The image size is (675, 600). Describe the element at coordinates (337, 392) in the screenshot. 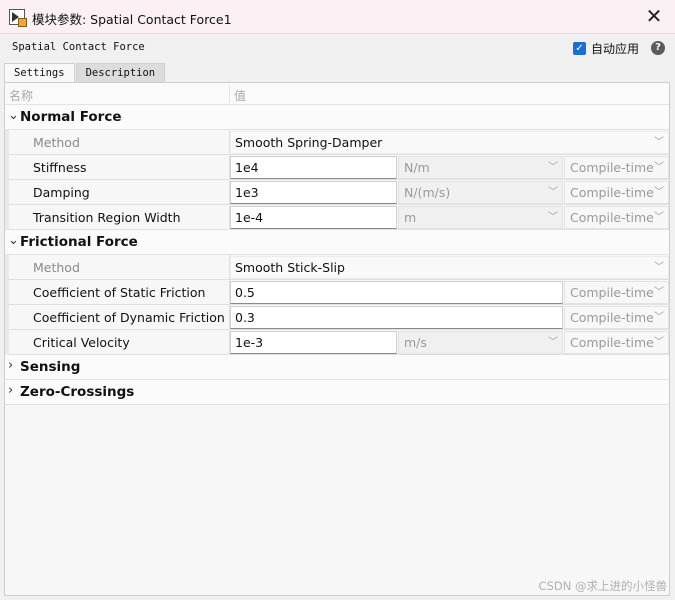

I see `section-zero-crossings: › Zero-Crossings` at that location.